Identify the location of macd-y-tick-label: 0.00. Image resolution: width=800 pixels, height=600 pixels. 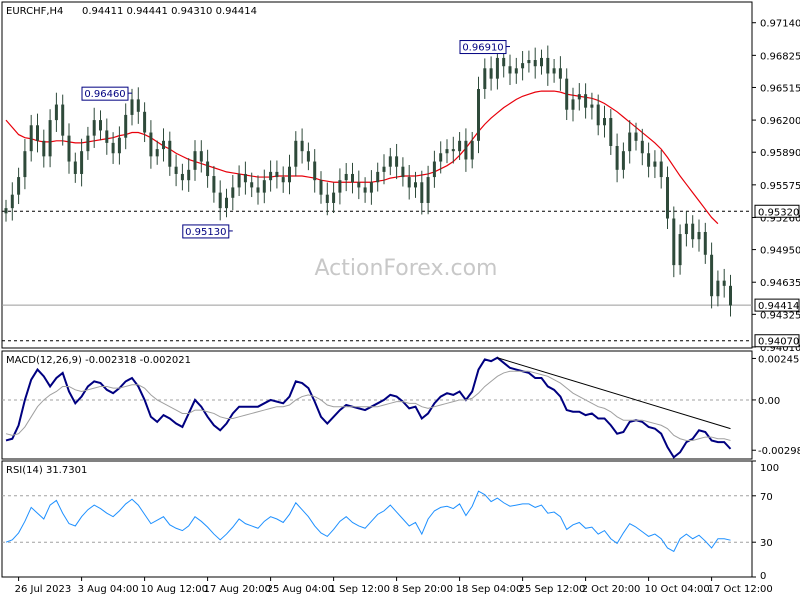
(769, 401).